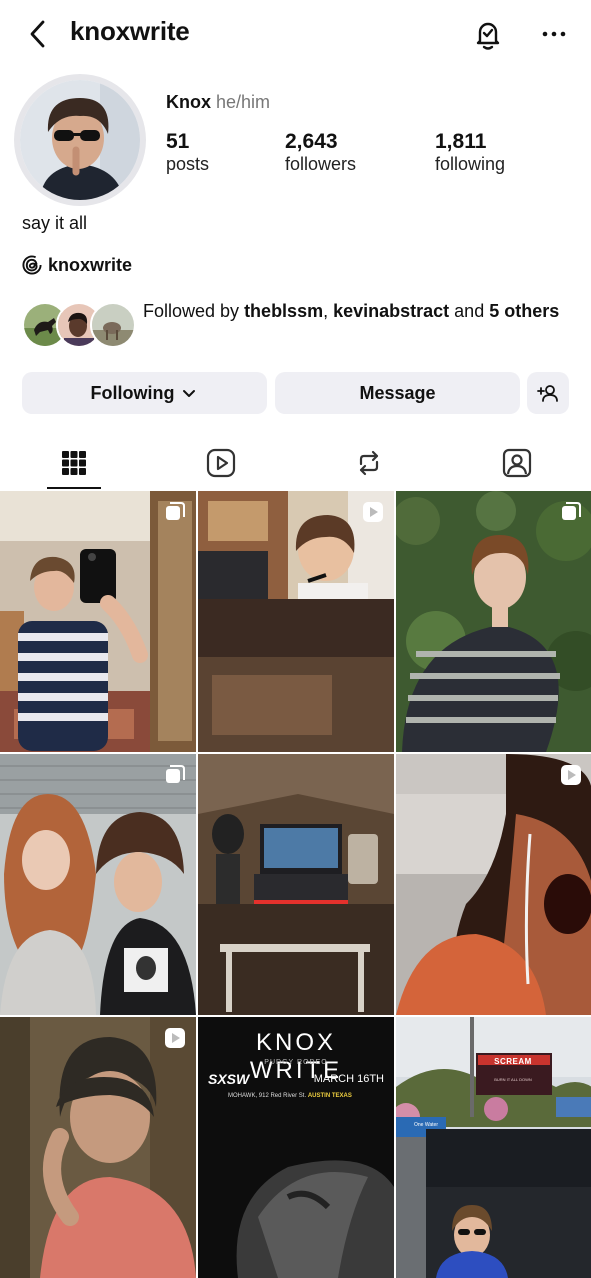  Describe the element at coordinates (178, 141) in the screenshot. I see `stat-number: 51` at that location.